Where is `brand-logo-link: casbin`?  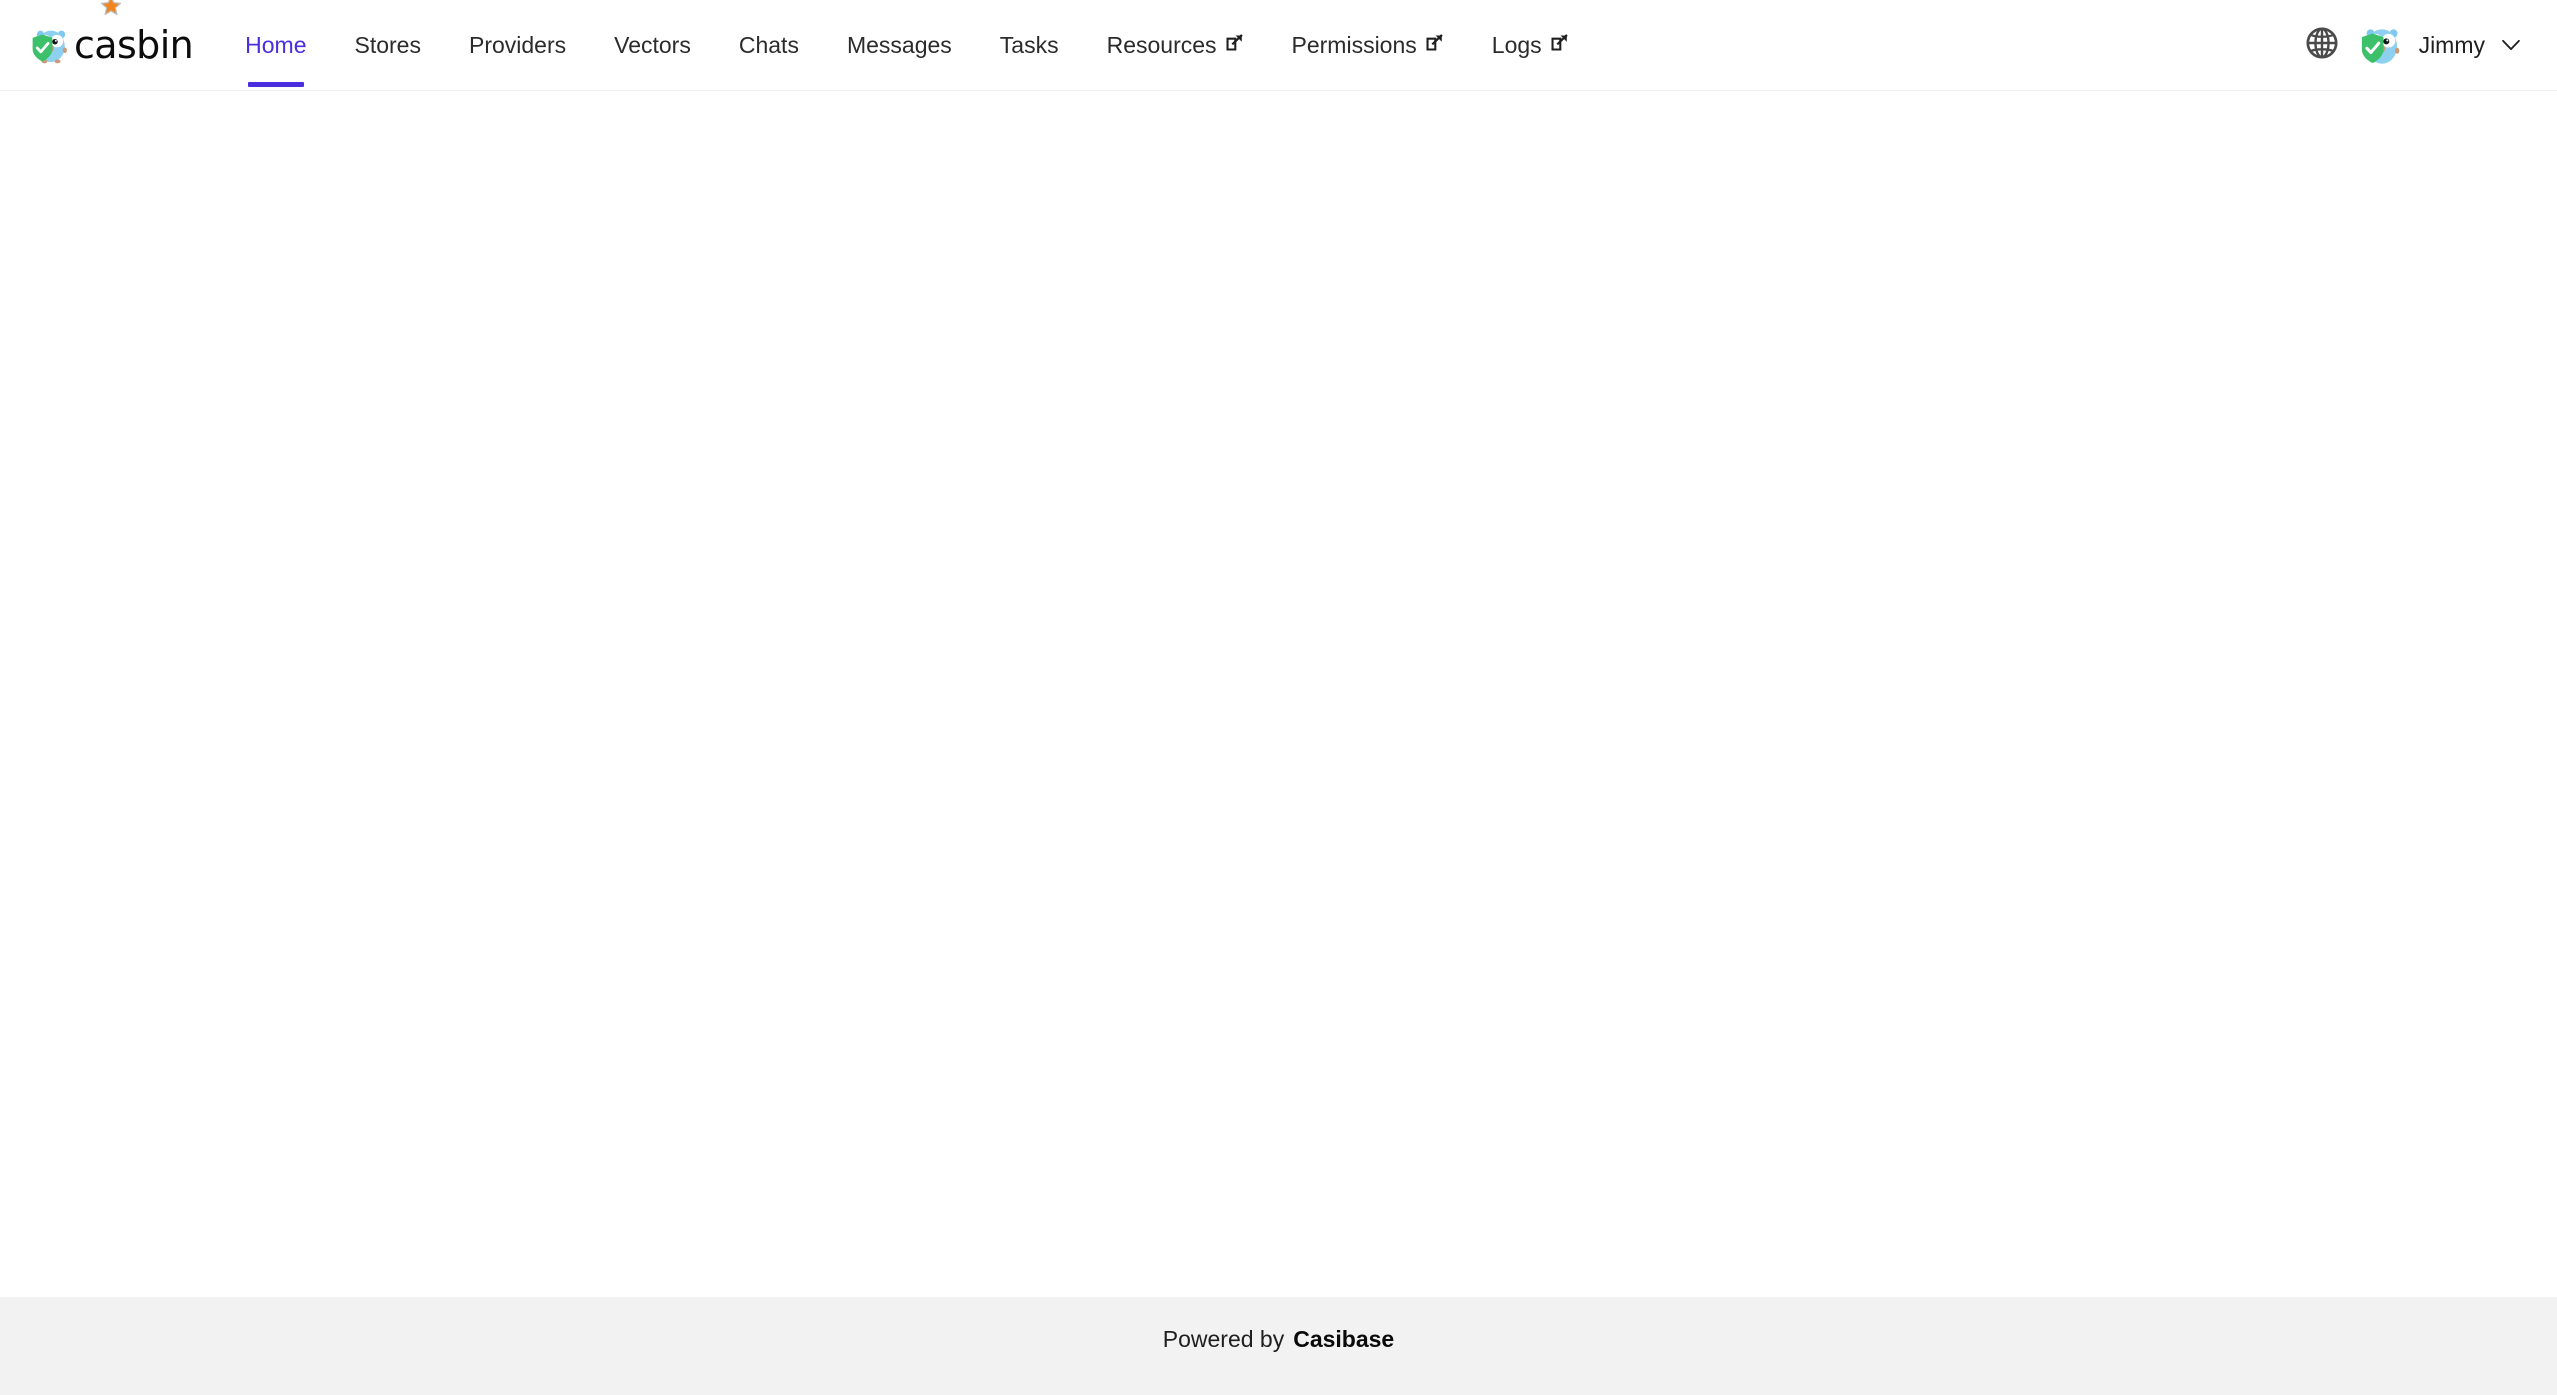 brand-logo-link: casbin is located at coordinates (110, 45).